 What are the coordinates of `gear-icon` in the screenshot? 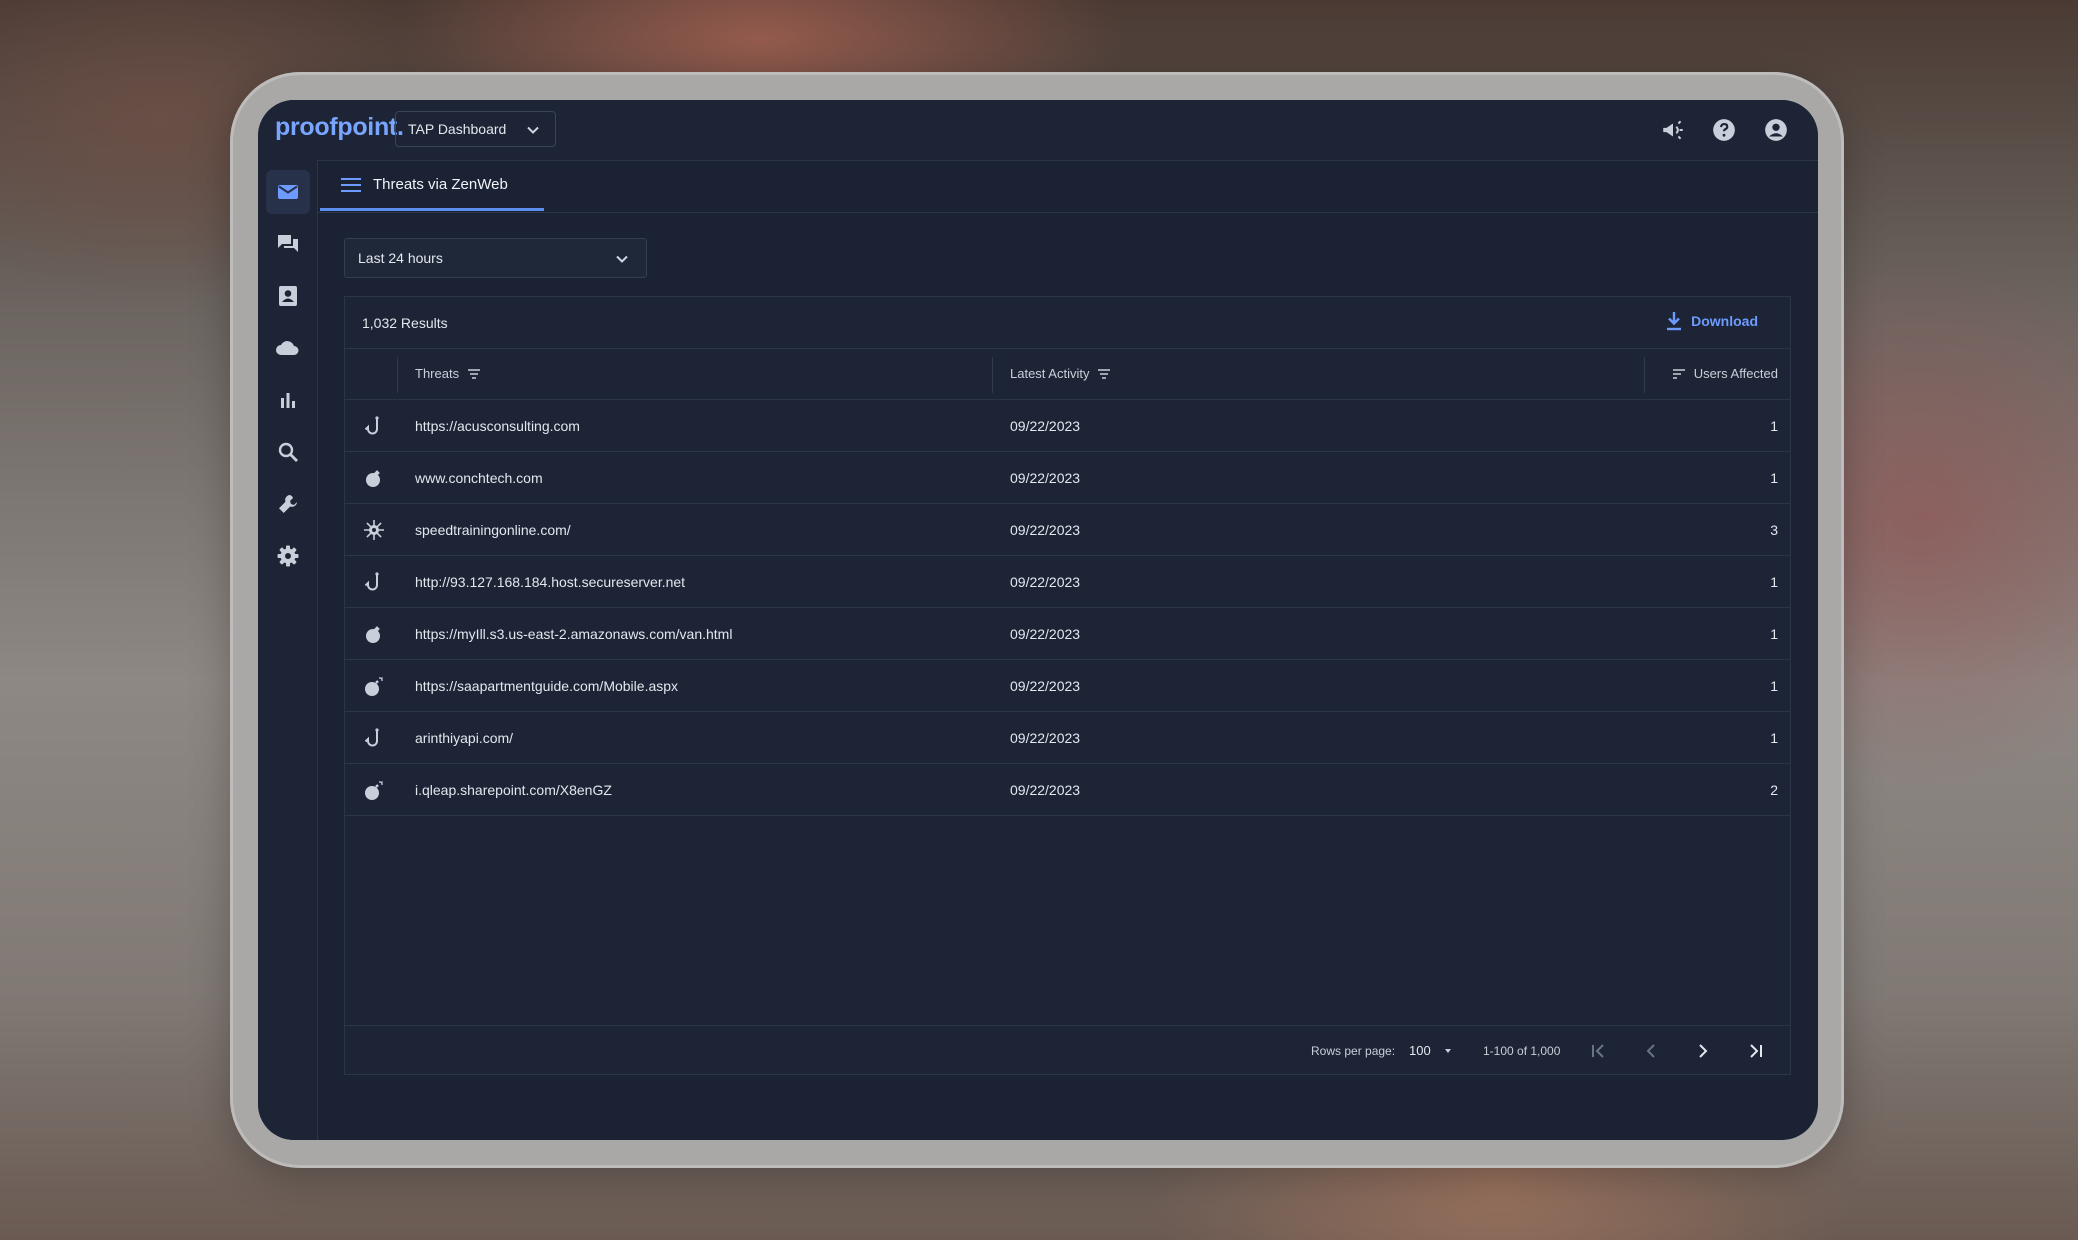 It's located at (288, 556).